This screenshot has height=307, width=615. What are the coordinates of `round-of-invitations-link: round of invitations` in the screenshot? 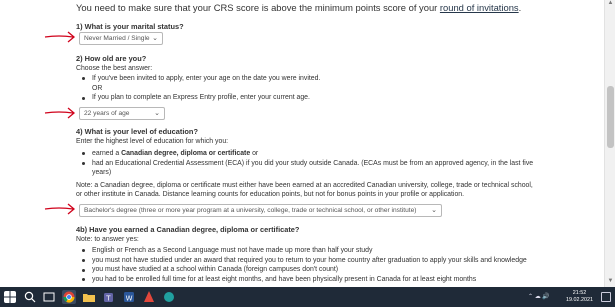 It's located at (479, 7).